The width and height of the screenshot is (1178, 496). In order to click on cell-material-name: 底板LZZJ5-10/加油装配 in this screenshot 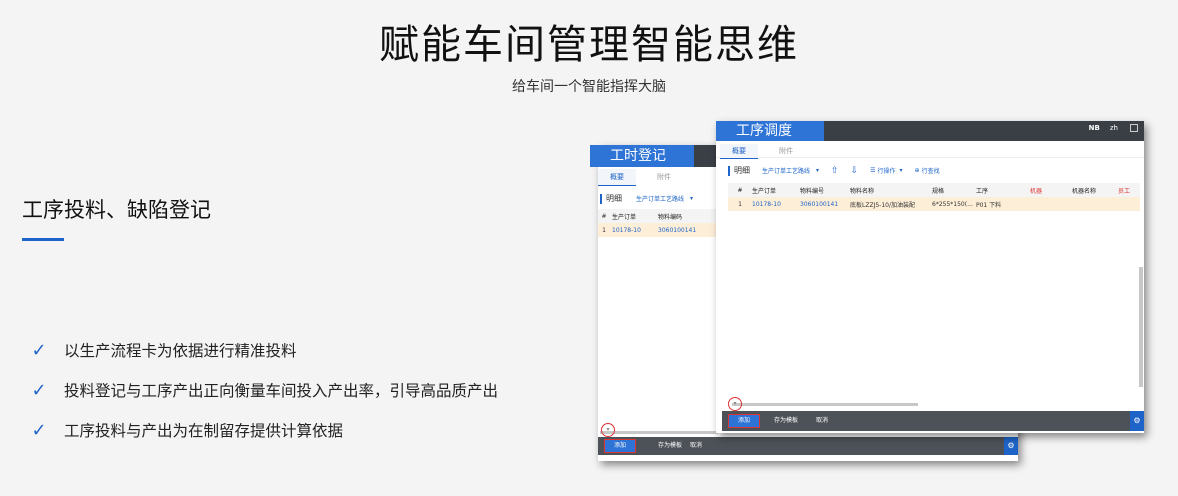, I will do `click(882, 205)`.